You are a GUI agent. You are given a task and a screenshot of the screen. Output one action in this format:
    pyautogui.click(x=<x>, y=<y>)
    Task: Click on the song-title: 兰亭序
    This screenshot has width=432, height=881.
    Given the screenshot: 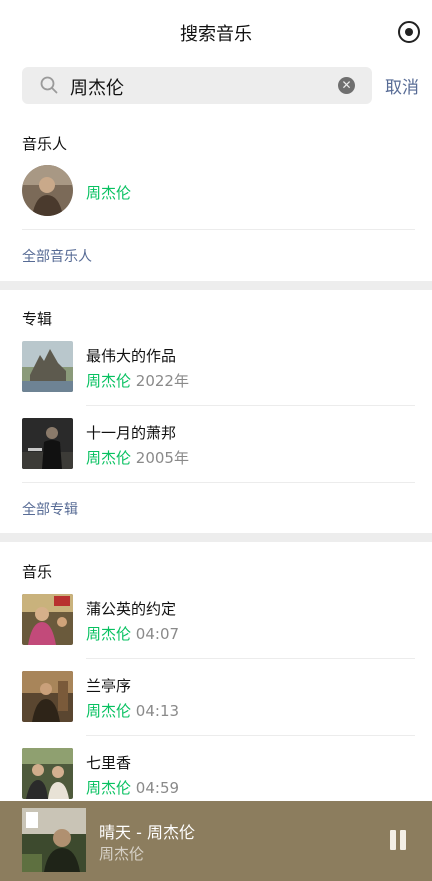 What is the action you would take?
    pyautogui.click(x=109, y=686)
    